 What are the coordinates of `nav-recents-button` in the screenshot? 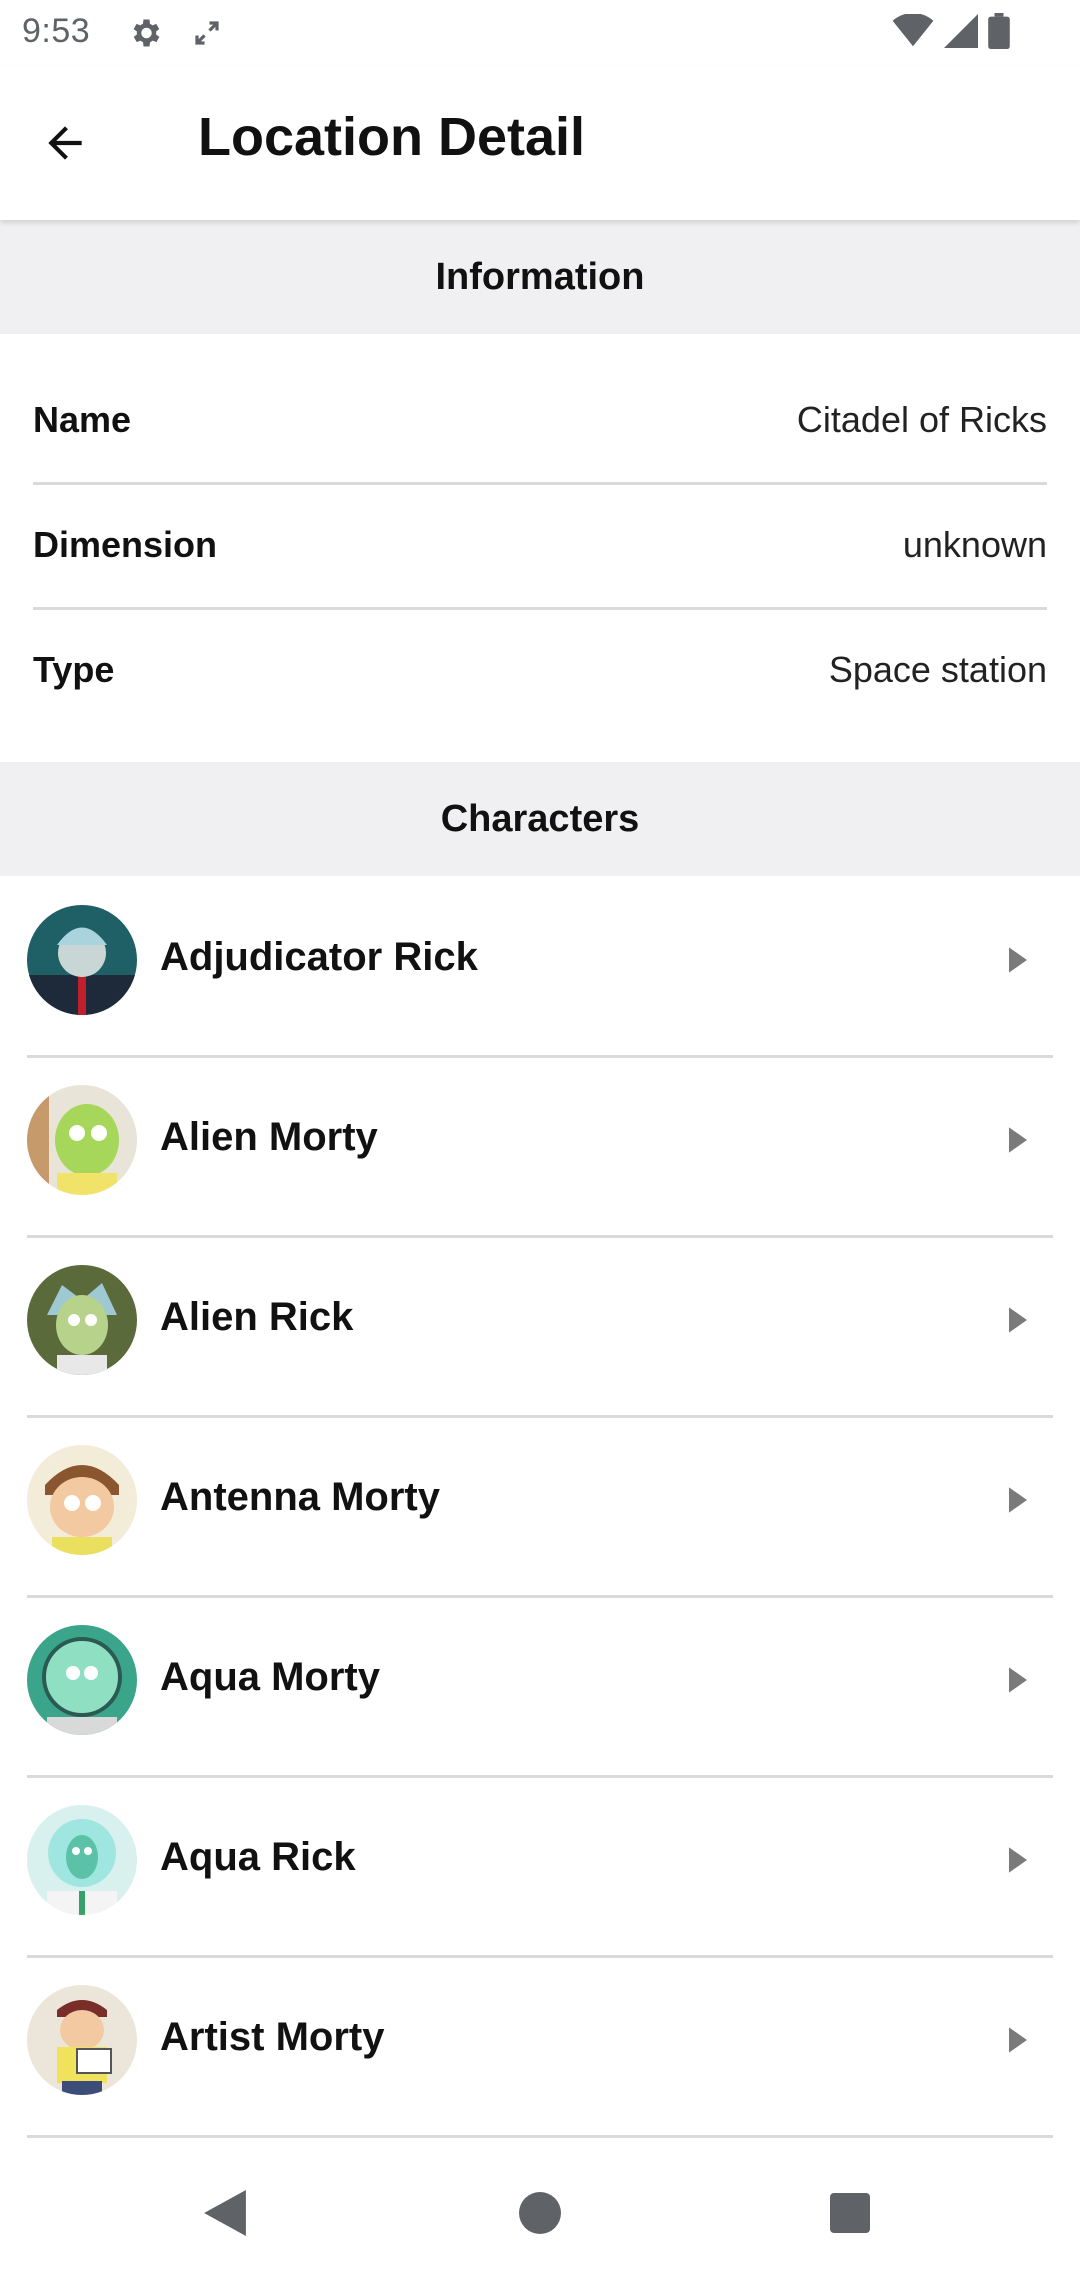 It's located at (850, 2215).